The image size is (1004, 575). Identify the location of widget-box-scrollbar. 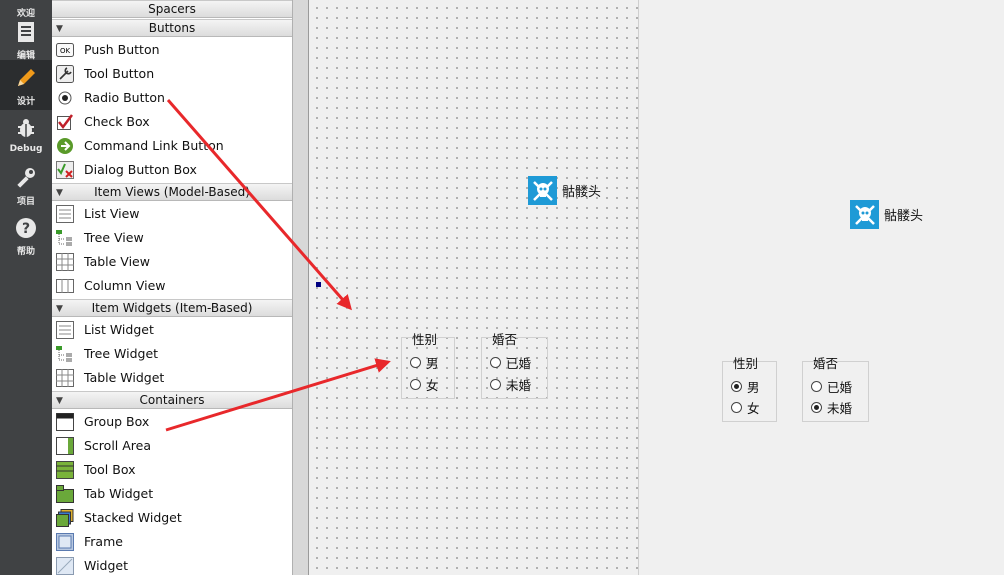
(300, 287).